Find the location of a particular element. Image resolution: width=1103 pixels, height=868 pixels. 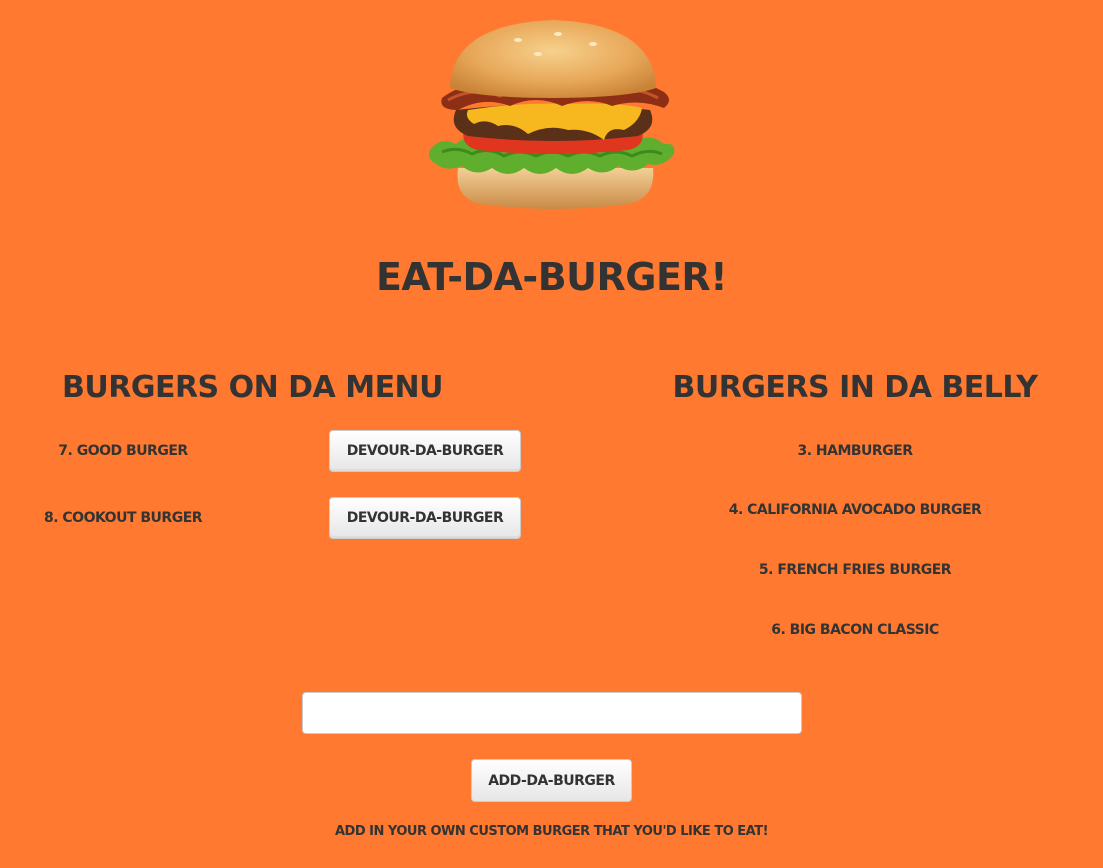

menu-item: 7. Good Burger Devour-Da-Burger is located at coordinates (280, 451).